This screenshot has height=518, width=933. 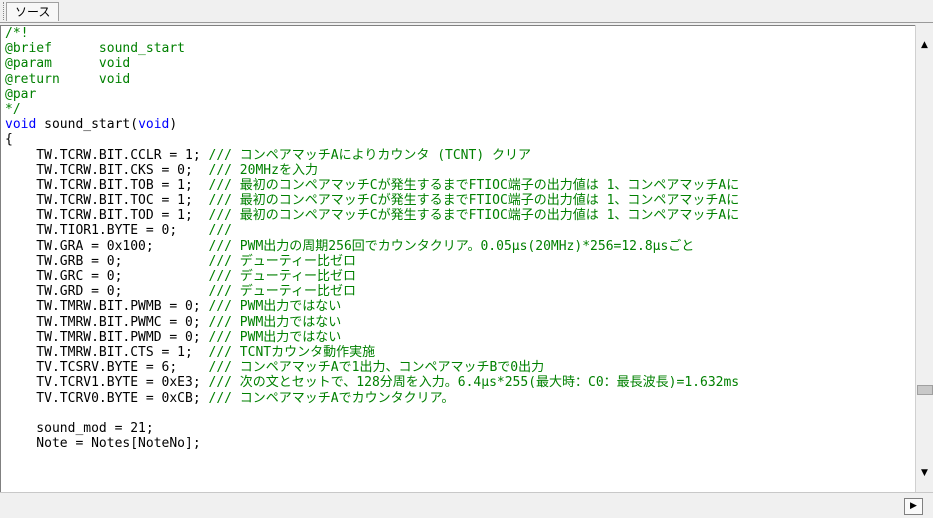 What do you see at coordinates (68, 64) in the screenshot?
I see `code-comment: @param void` at bounding box center [68, 64].